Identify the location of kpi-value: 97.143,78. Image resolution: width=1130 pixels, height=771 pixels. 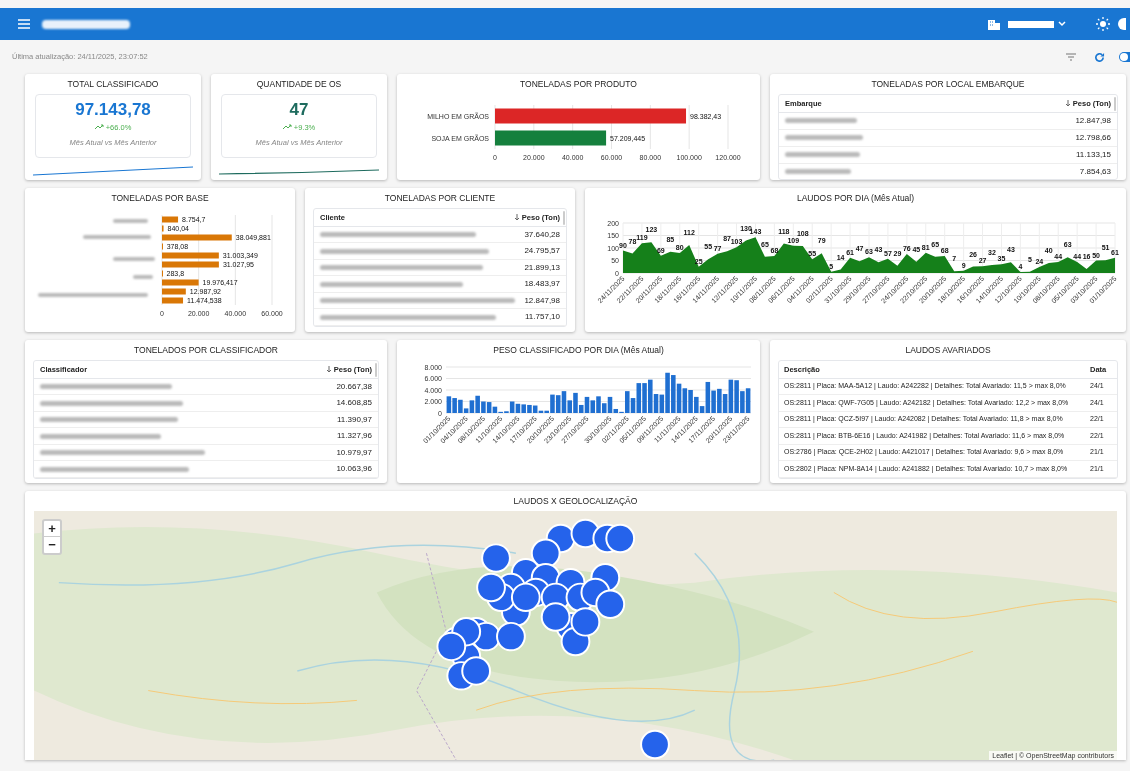
(113, 109).